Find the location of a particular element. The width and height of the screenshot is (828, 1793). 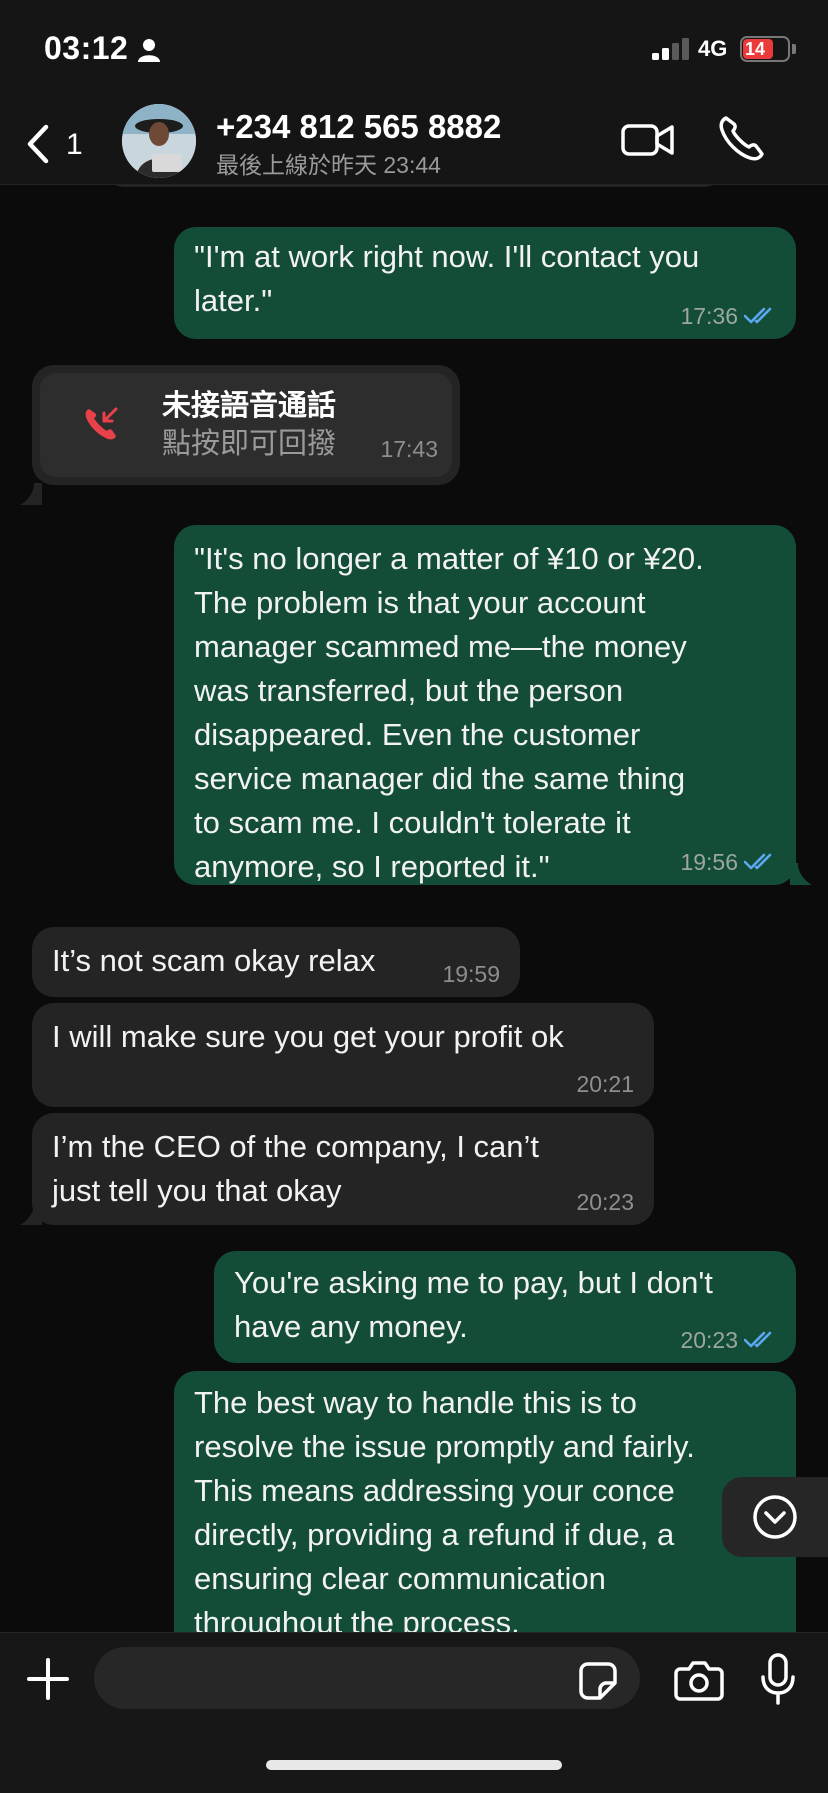

message-time: 17:36 is located at coordinates (709, 316).